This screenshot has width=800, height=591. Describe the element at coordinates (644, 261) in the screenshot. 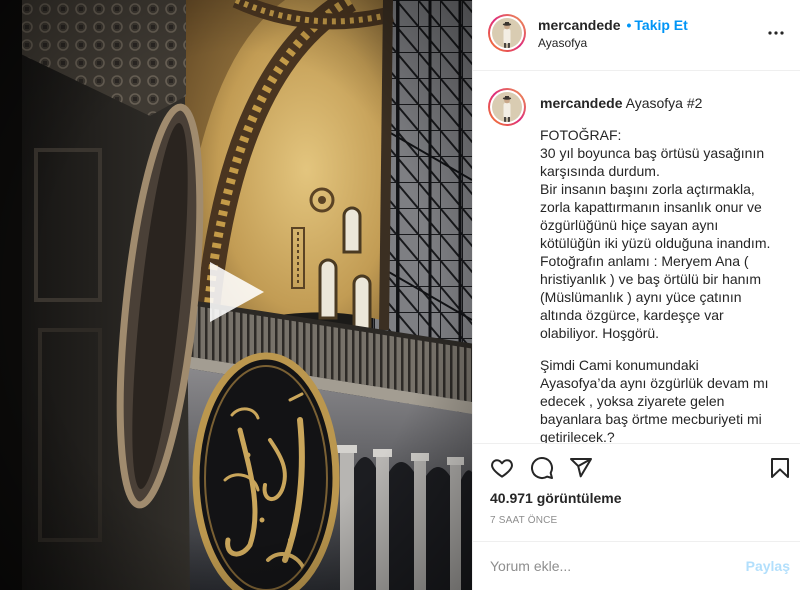

I see `caption-line: Fotoğrafın anlamı : Meryem Ana (` at that location.